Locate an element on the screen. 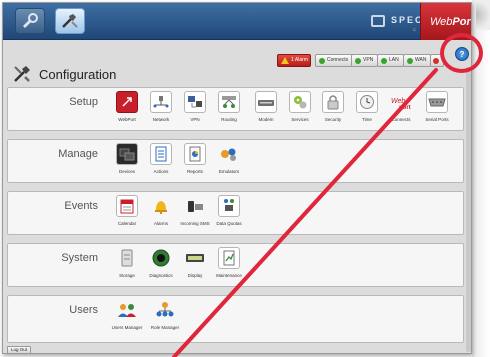  data-quotas-icon is located at coordinates (229, 206).